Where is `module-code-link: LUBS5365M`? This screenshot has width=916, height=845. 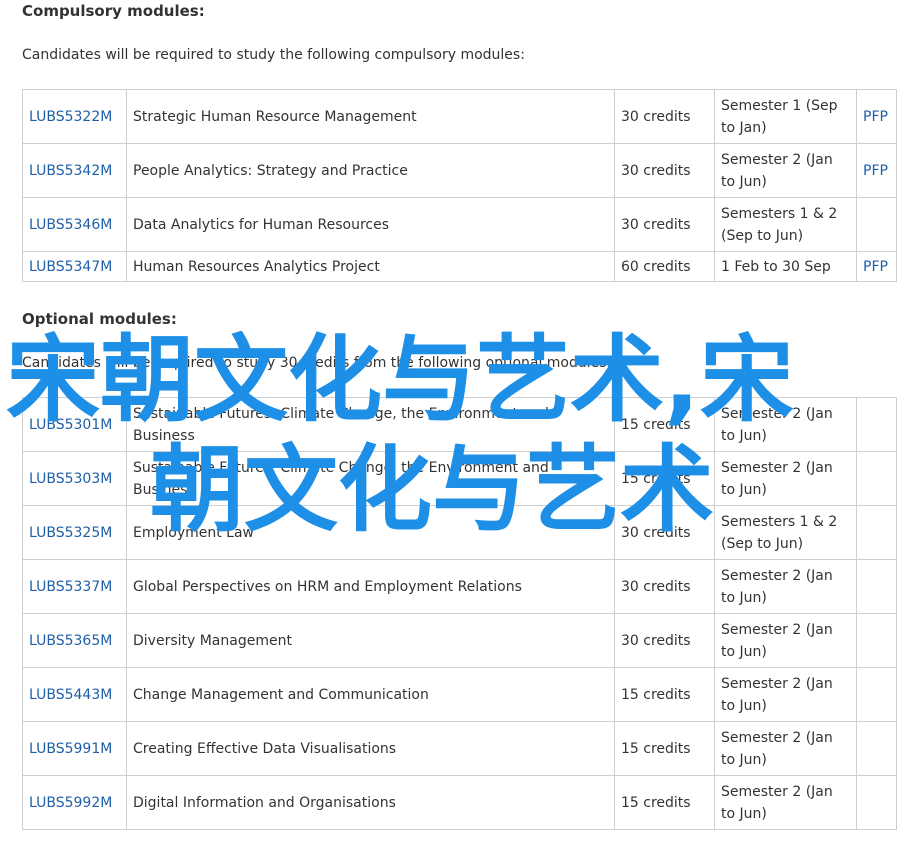
module-code-link: LUBS5365M is located at coordinates (70, 641).